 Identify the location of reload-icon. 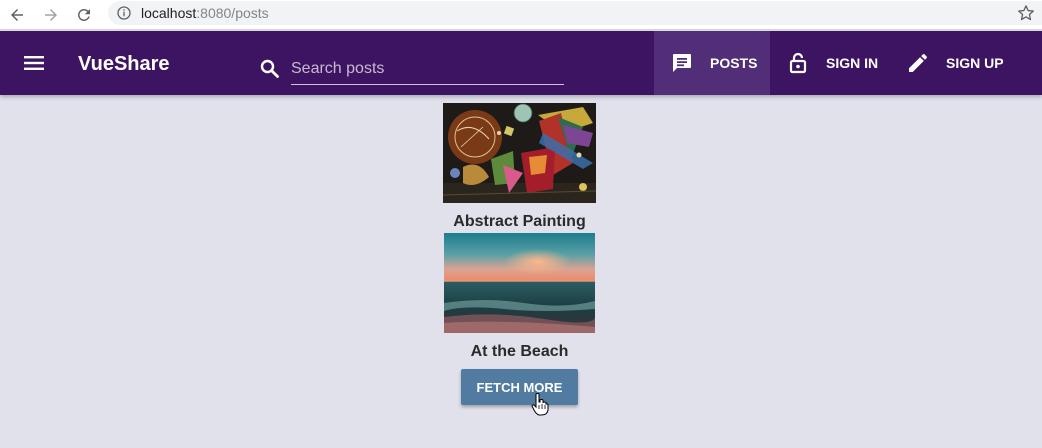
(83, 14).